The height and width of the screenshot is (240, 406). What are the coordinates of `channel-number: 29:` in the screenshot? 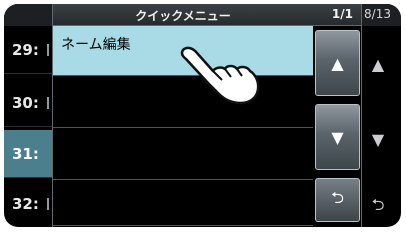 It's located at (25, 49).